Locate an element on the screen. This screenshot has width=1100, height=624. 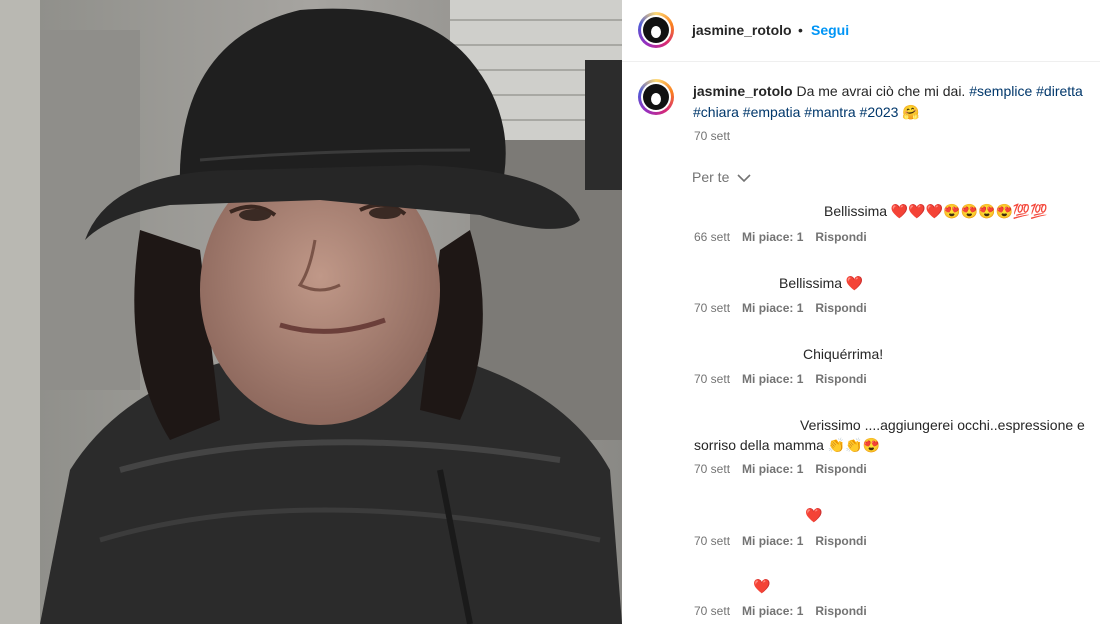
follow-button: Segui is located at coordinates (830, 30).